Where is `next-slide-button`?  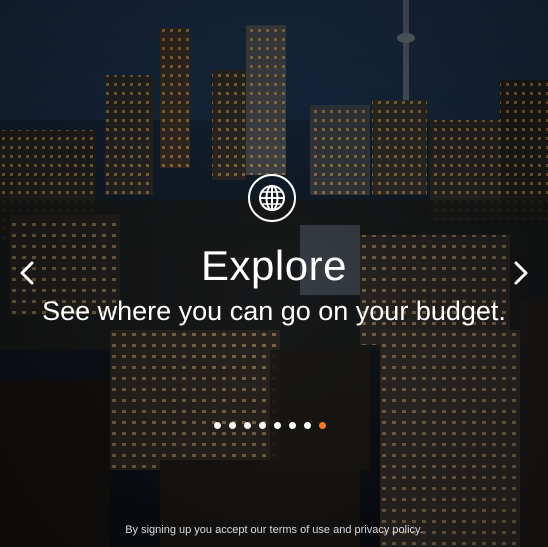 next-slide-button is located at coordinates (521, 273).